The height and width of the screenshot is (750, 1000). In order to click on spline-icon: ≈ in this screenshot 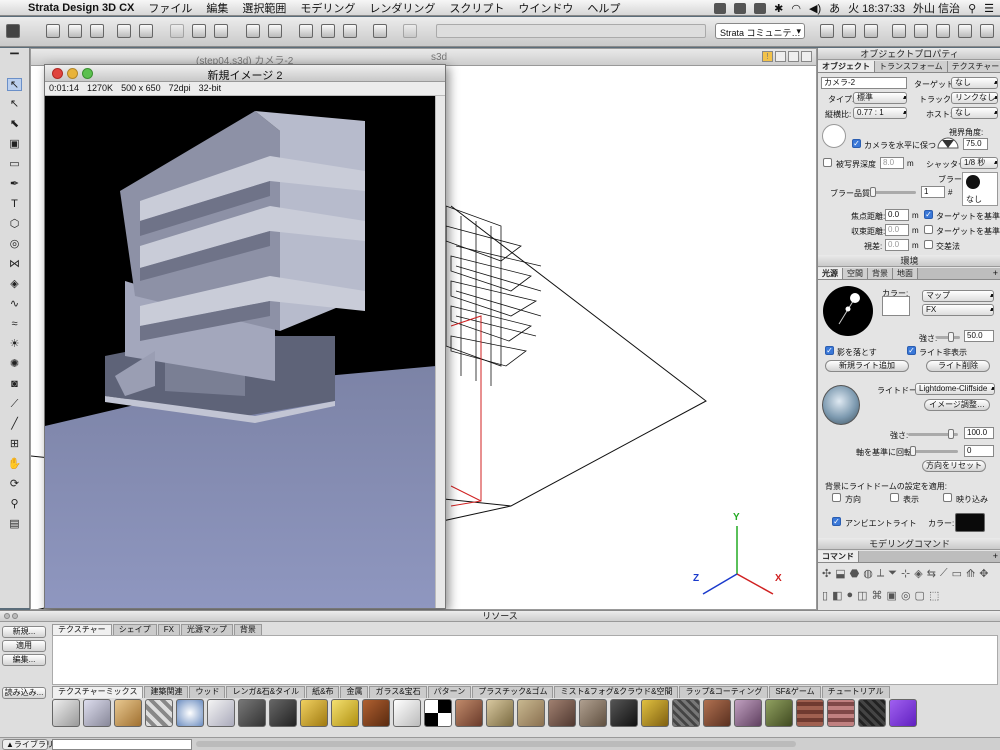, I will do `click(14, 324)`.